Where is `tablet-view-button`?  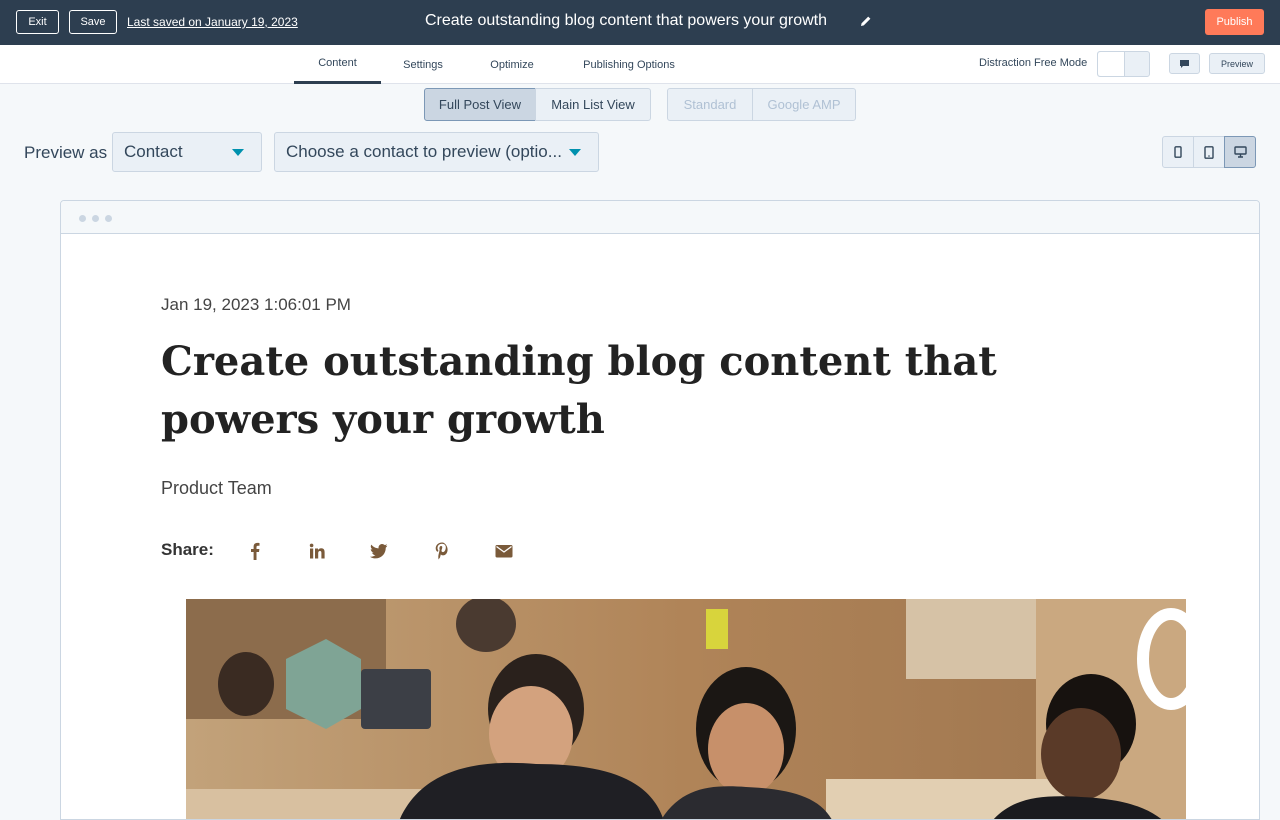 tablet-view-button is located at coordinates (1209, 152).